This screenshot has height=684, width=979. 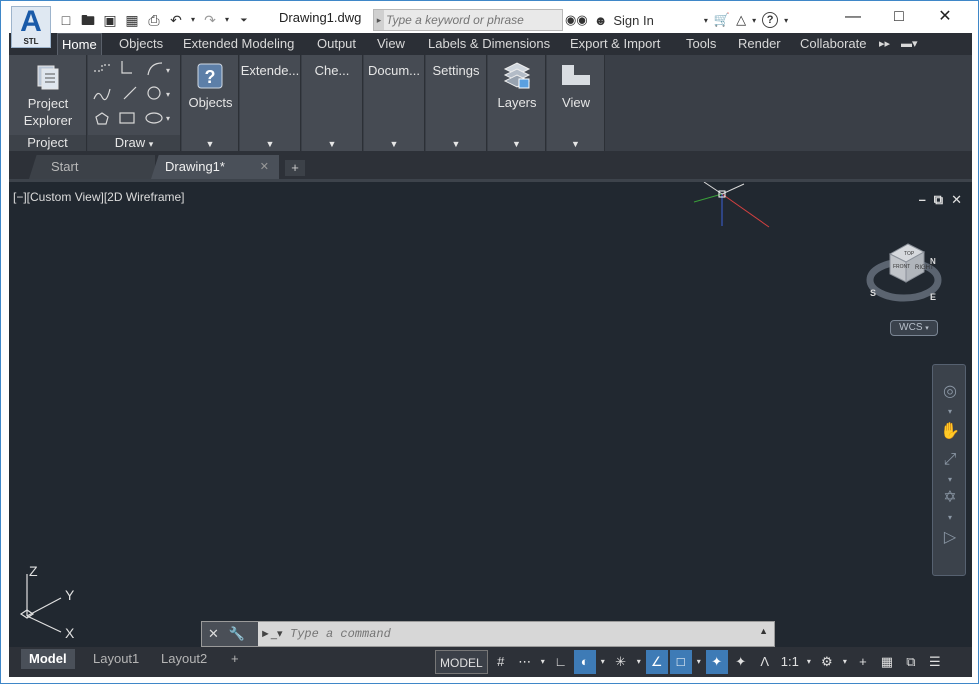 I want to click on viewport-controls-label: [−][Custom View][2D Wireframe], so click(x=99, y=197).